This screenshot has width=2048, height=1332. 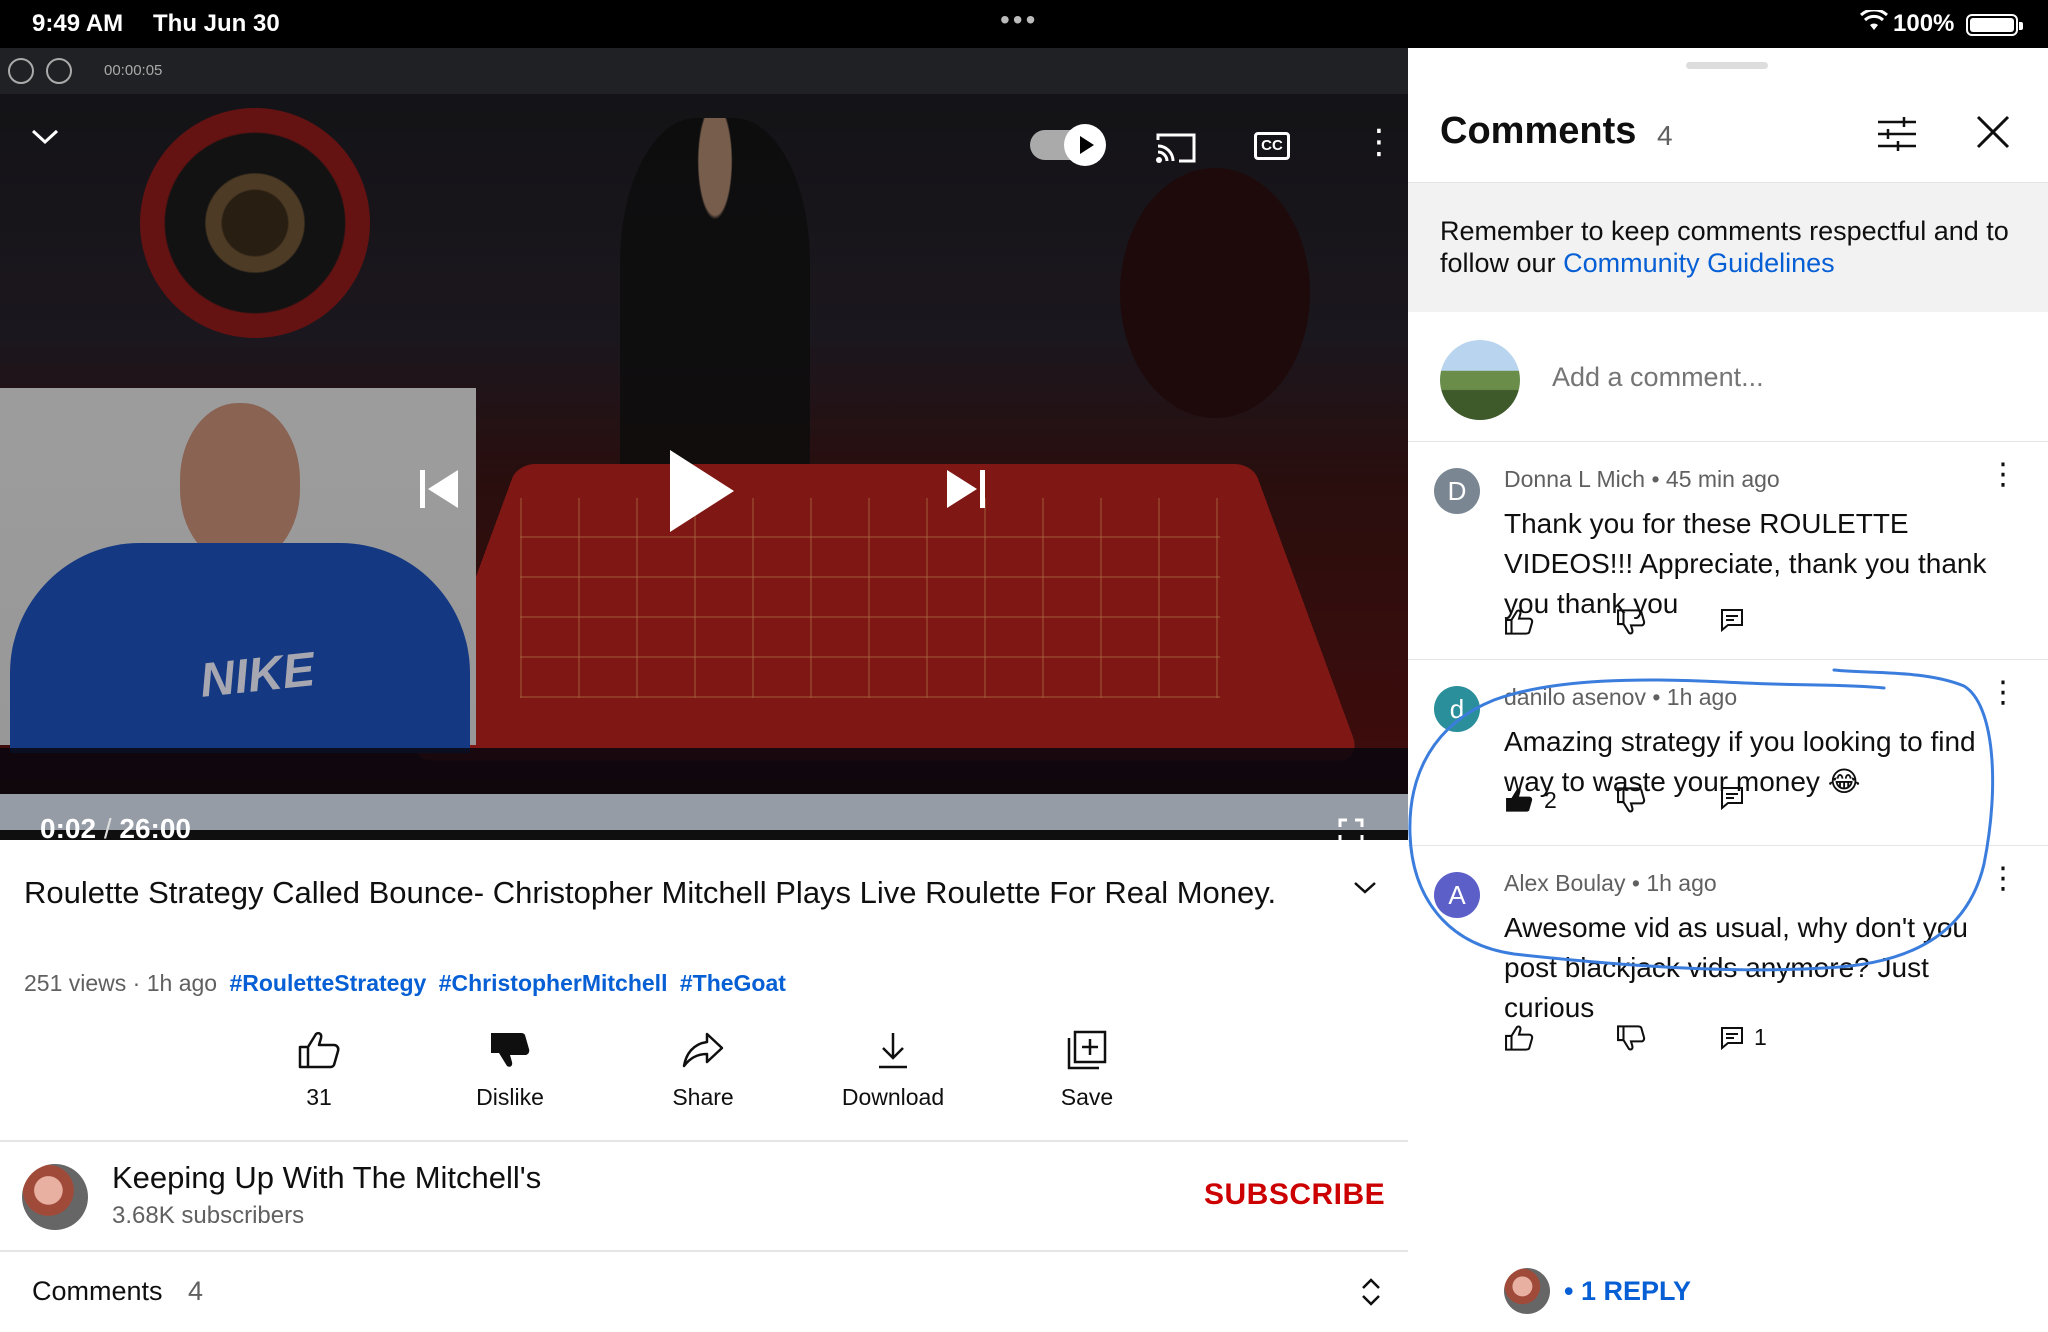 I want to click on commenter-avatar: d, so click(x=1457, y=709).